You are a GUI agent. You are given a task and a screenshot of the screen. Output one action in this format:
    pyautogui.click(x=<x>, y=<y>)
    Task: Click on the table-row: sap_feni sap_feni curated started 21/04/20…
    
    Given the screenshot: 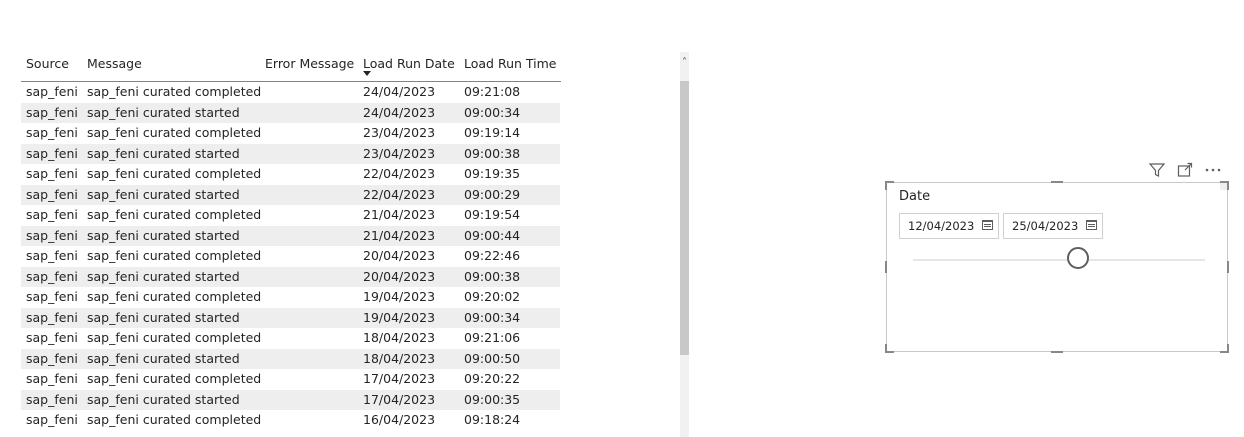 What is the action you would take?
    pyautogui.click(x=290, y=235)
    